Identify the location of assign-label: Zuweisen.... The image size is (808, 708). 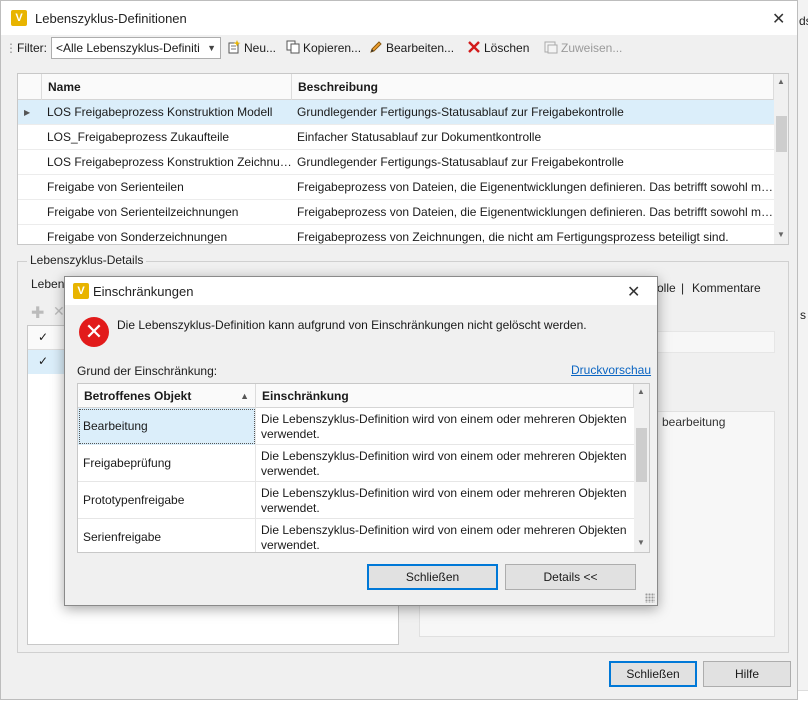
(592, 48).